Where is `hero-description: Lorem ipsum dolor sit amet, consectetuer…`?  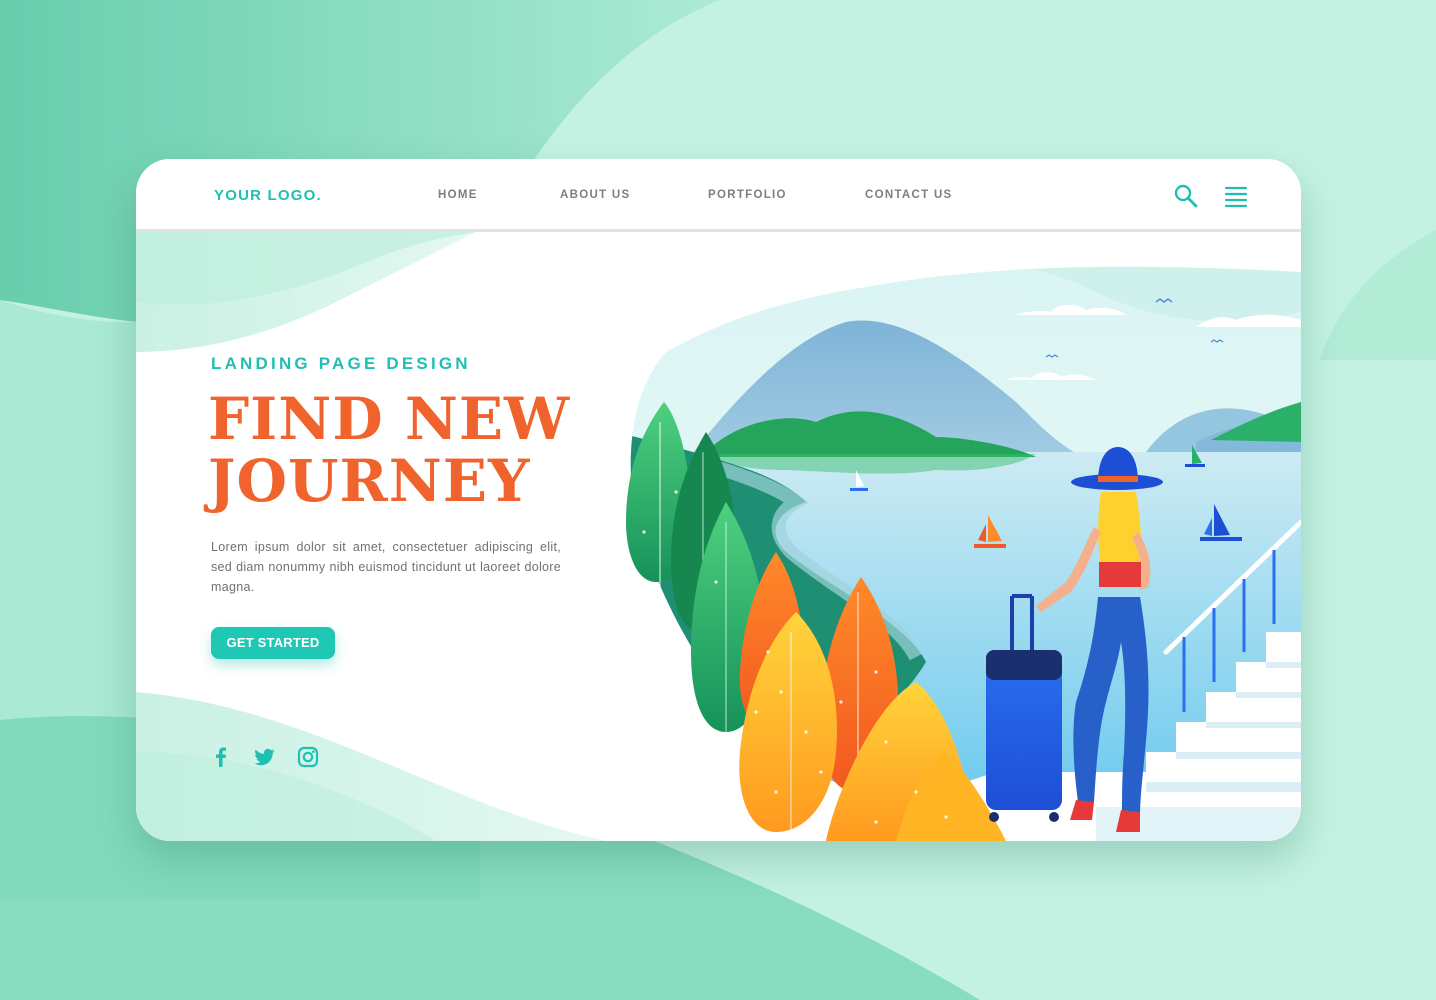 hero-description: Lorem ipsum dolor sit amet, consectetuer… is located at coordinates (386, 567).